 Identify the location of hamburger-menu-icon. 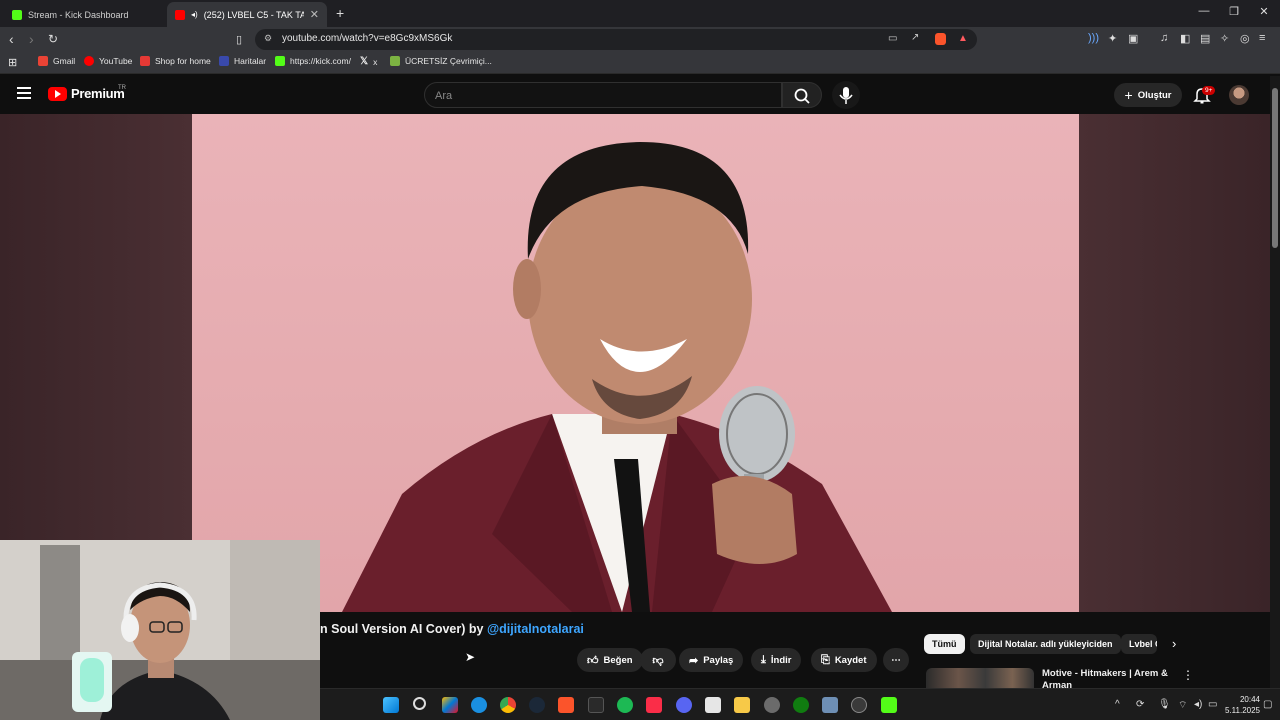
(24, 93).